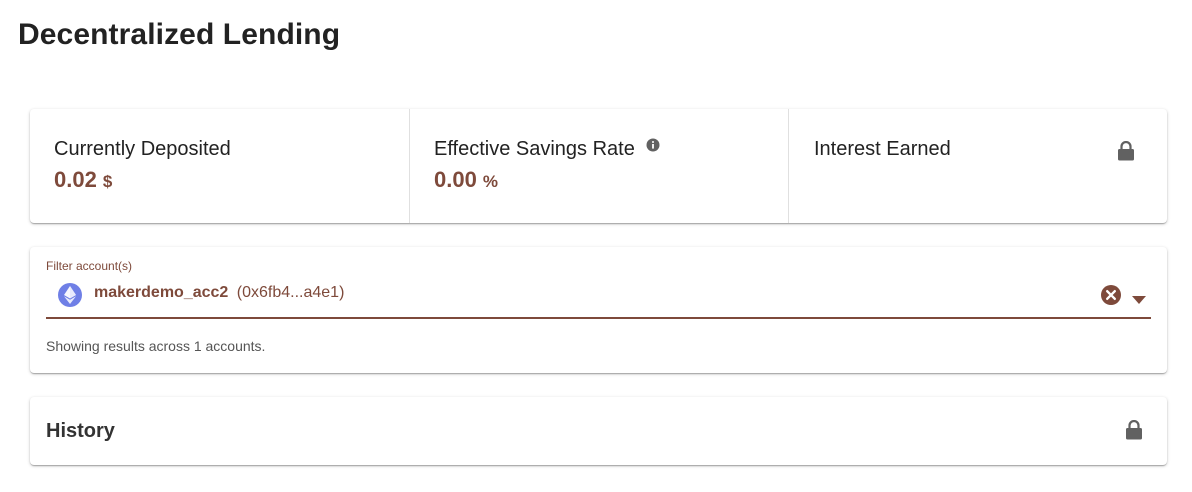  I want to click on savings-rate-label: Effective Savings Rate, so click(534, 149).